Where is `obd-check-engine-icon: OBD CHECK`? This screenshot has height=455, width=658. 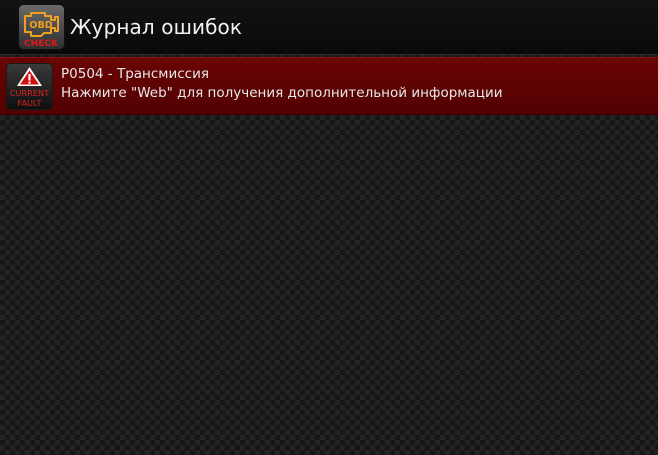 obd-check-engine-icon: OBD CHECK is located at coordinates (41, 27).